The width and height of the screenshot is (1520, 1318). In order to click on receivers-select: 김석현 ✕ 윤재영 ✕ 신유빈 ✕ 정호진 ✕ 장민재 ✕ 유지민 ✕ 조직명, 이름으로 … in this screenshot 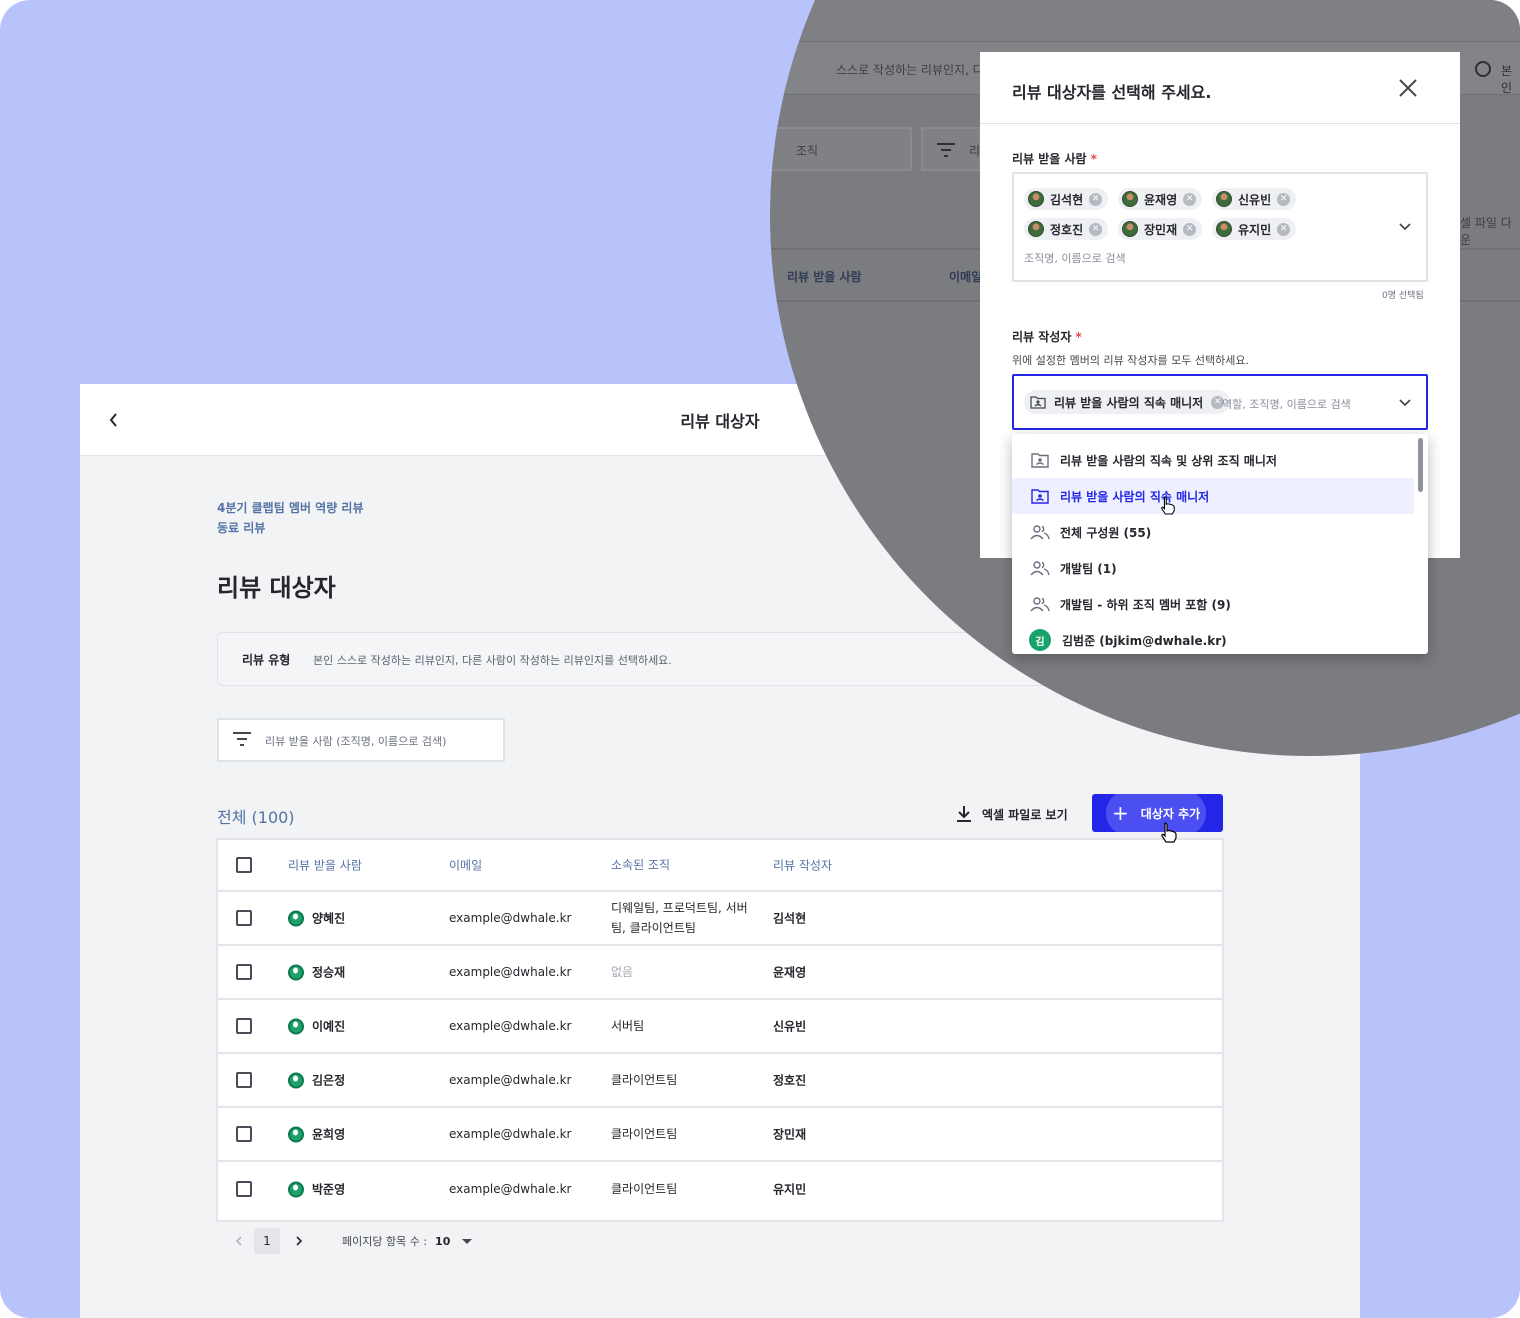, I will do `click(1220, 227)`.